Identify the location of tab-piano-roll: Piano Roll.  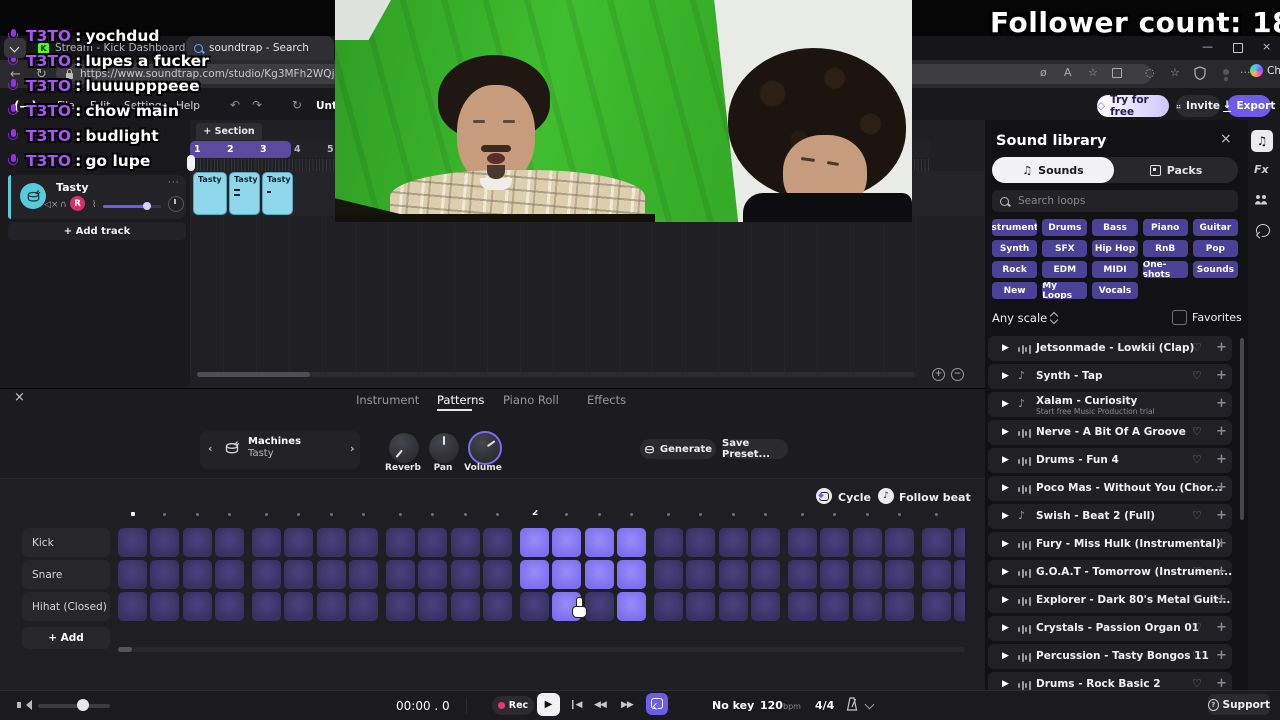
(531, 400).